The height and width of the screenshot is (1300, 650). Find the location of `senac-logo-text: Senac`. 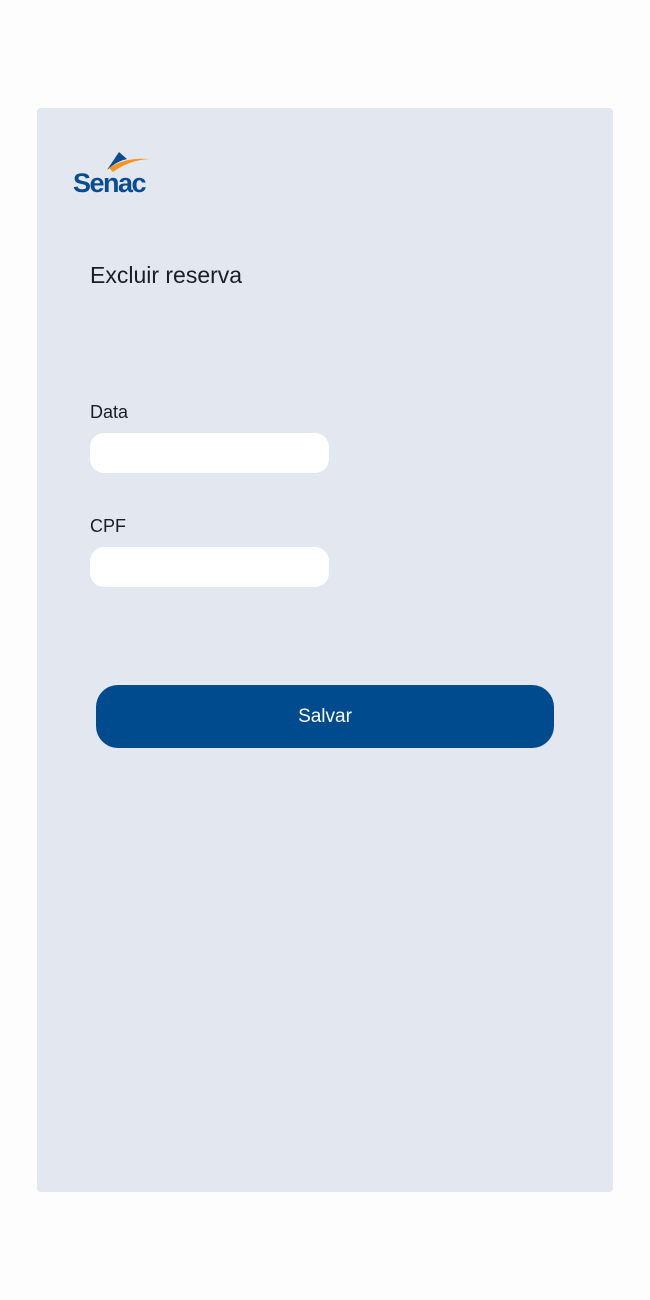

senac-logo-text: Senac is located at coordinates (110, 183).